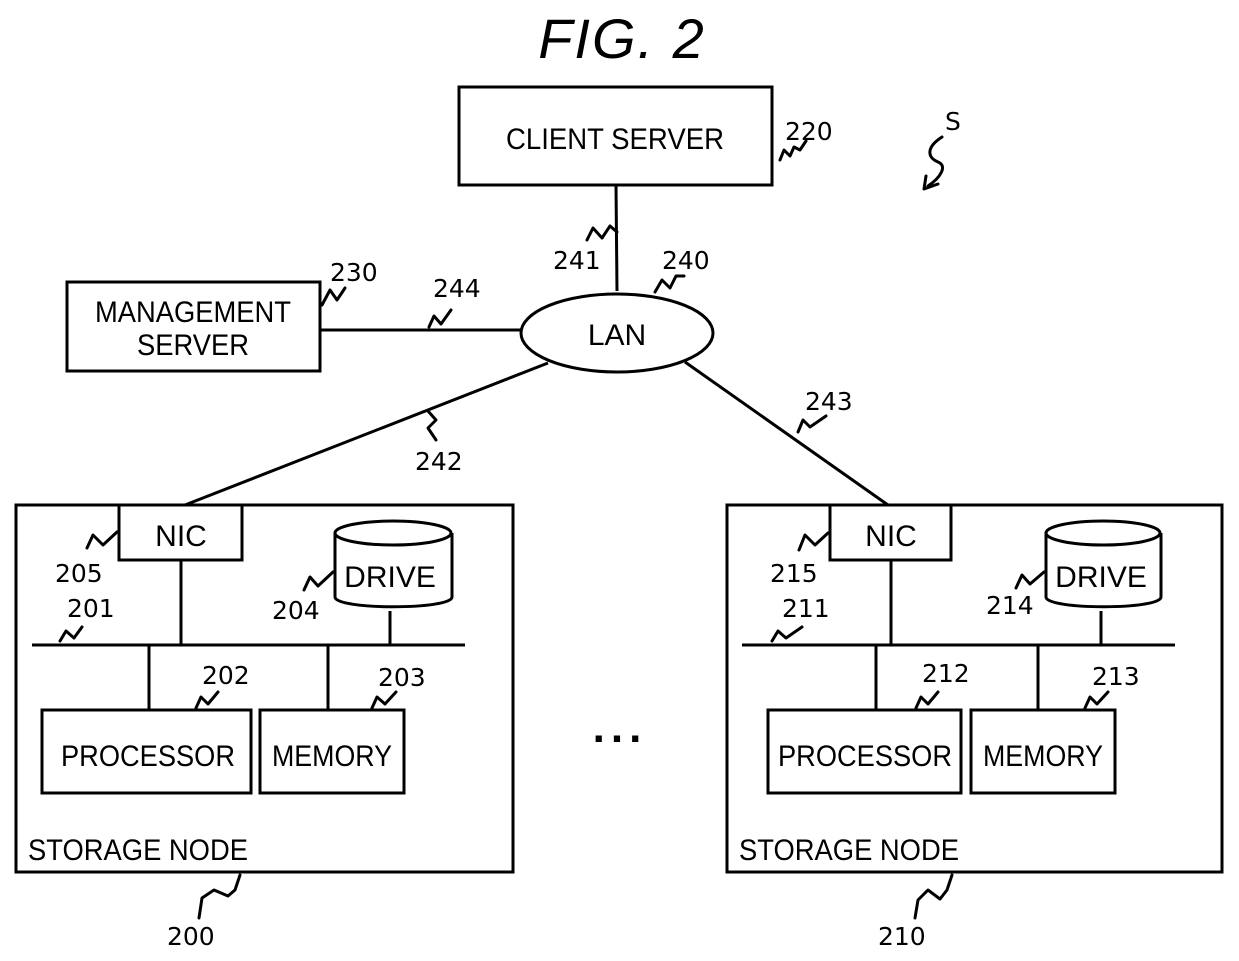 This screenshot has width=1239, height=961. Describe the element at coordinates (79, 573) in the screenshot. I see `nic-ref: 205` at that location.